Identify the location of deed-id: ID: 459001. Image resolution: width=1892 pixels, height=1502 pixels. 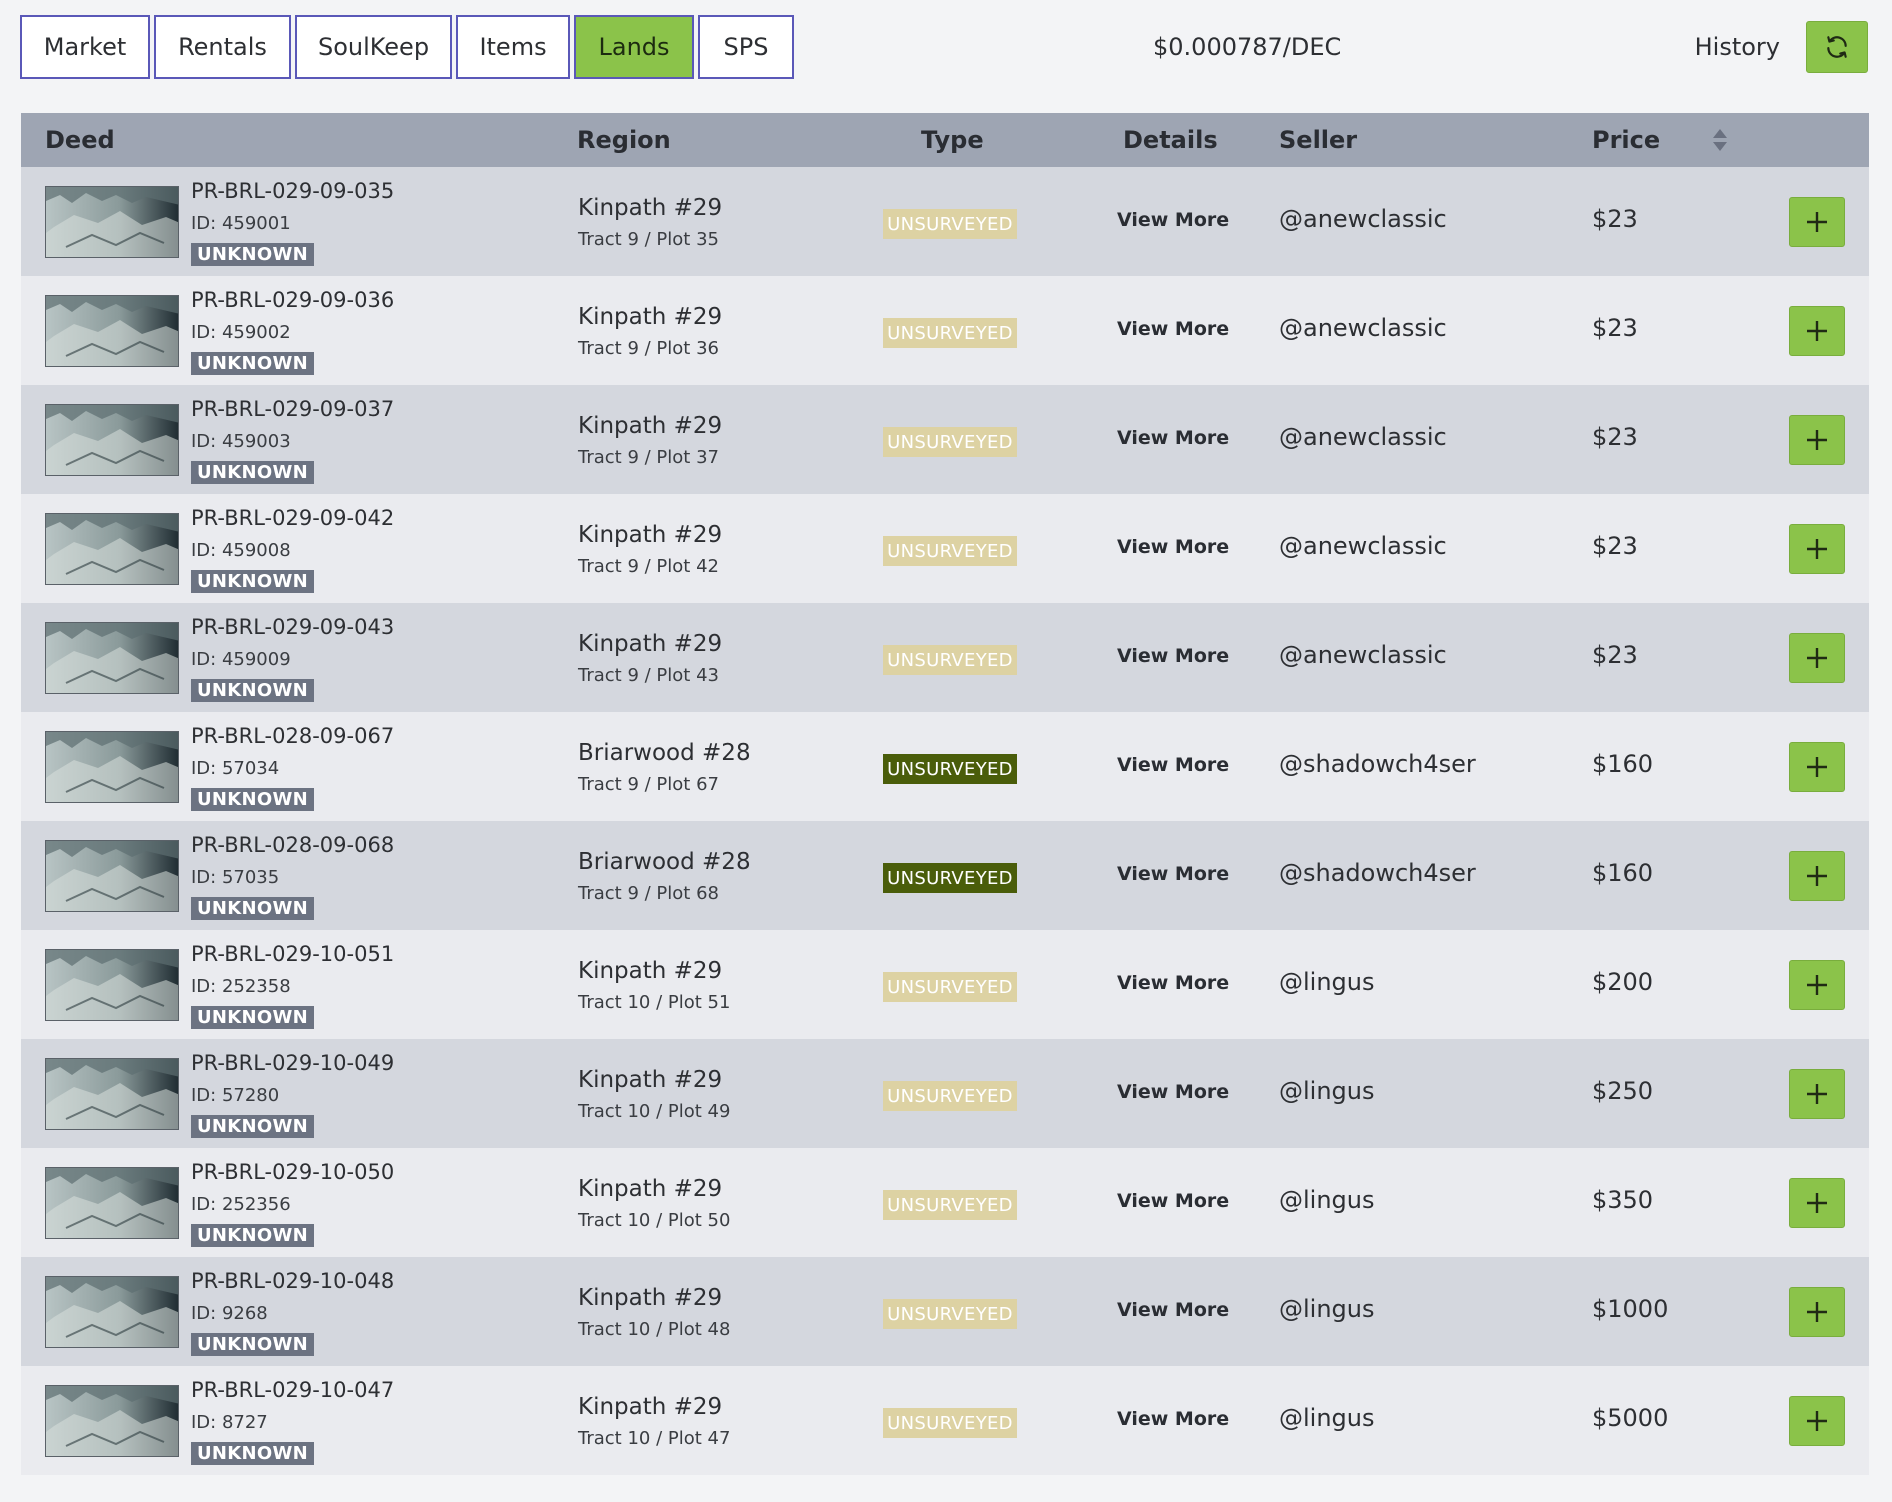
(241, 223).